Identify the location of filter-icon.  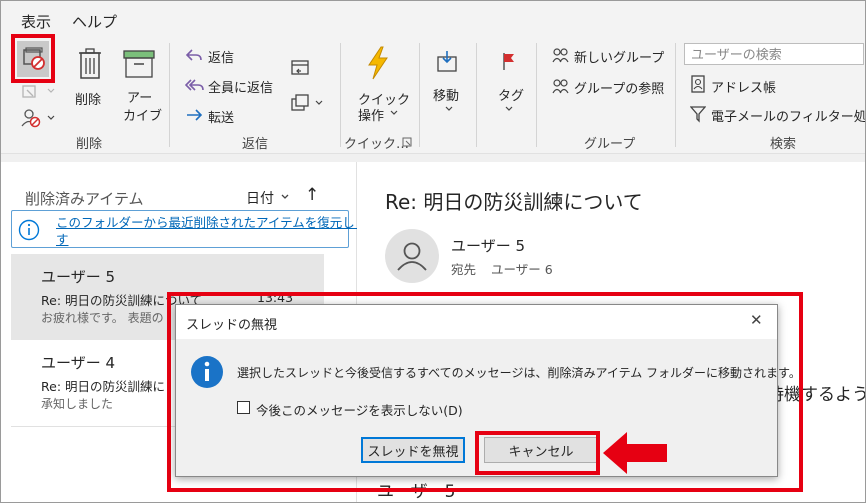
(698, 114).